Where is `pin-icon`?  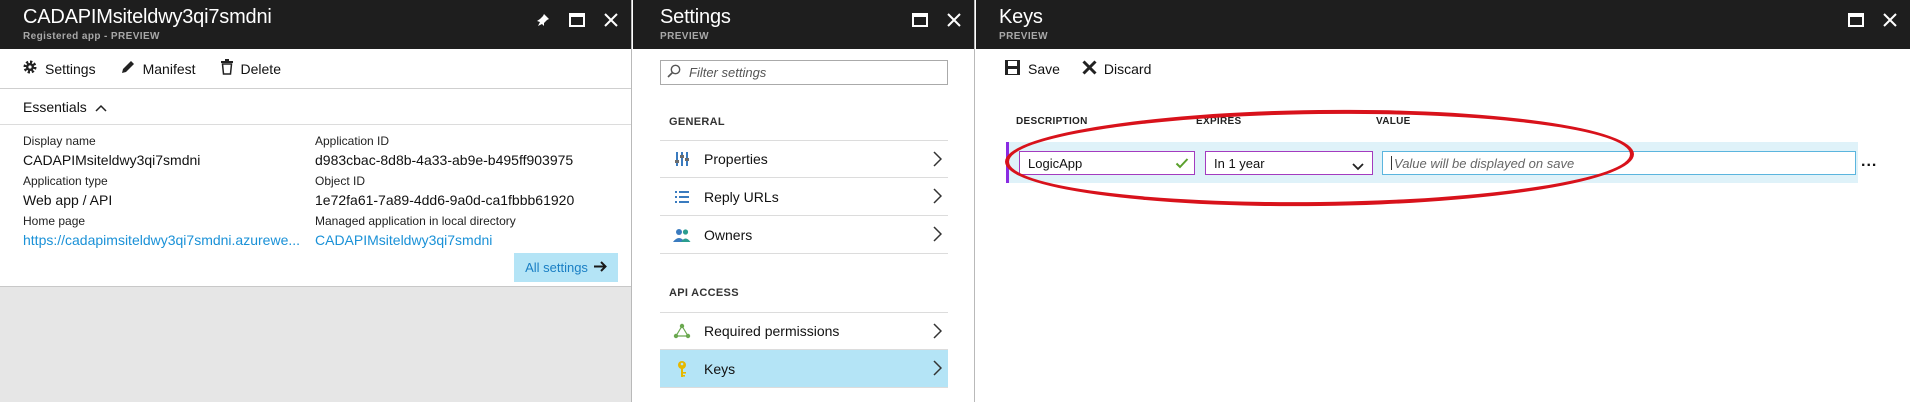
pin-icon is located at coordinates (543, 20).